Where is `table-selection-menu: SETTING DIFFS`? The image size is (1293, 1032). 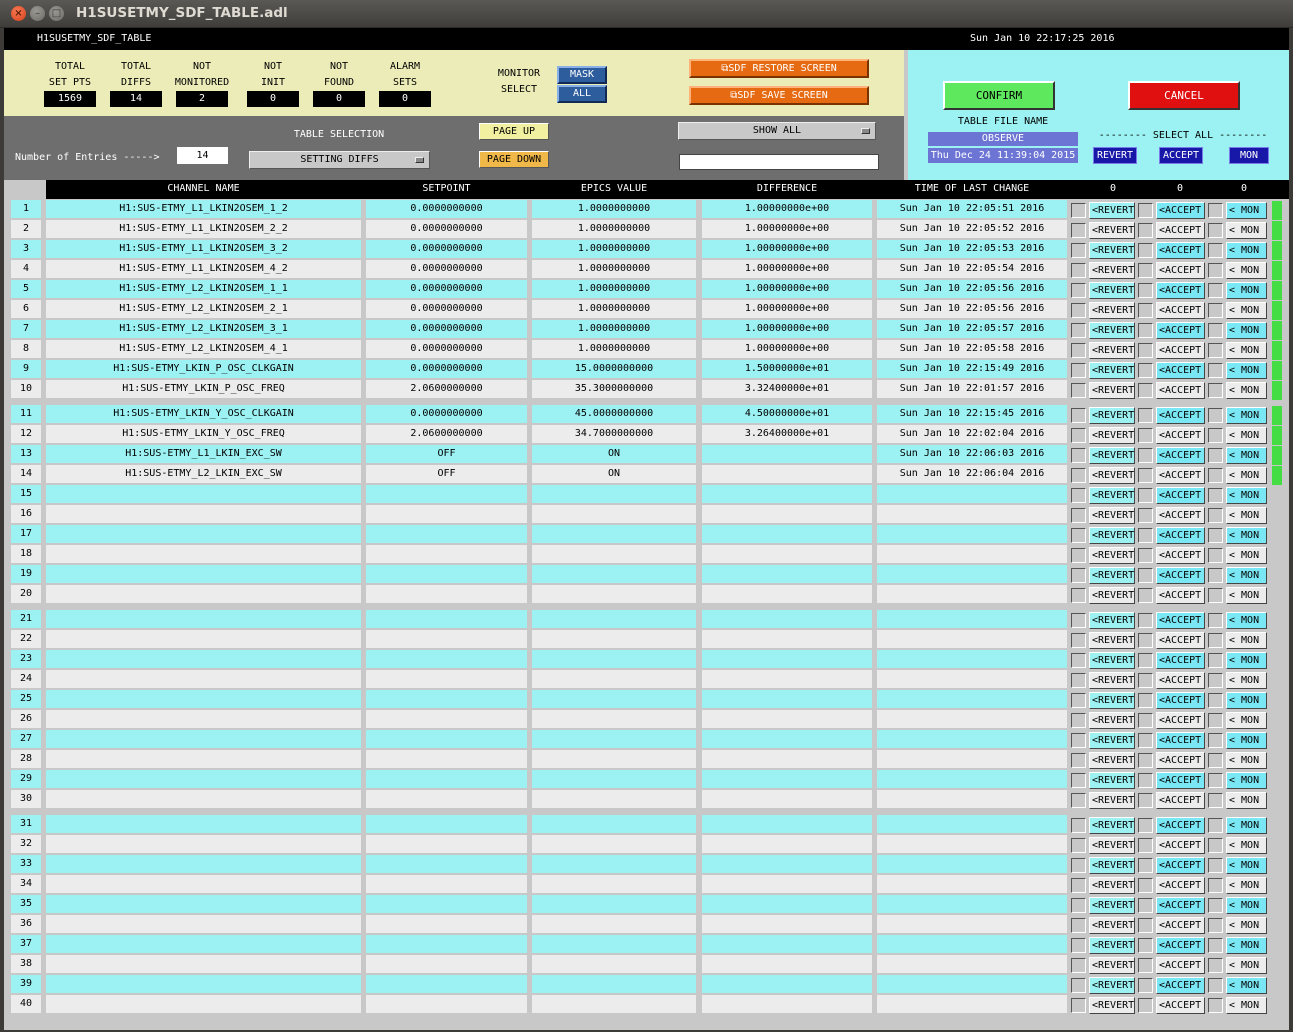
table-selection-menu: SETTING DIFFS is located at coordinates (339, 160).